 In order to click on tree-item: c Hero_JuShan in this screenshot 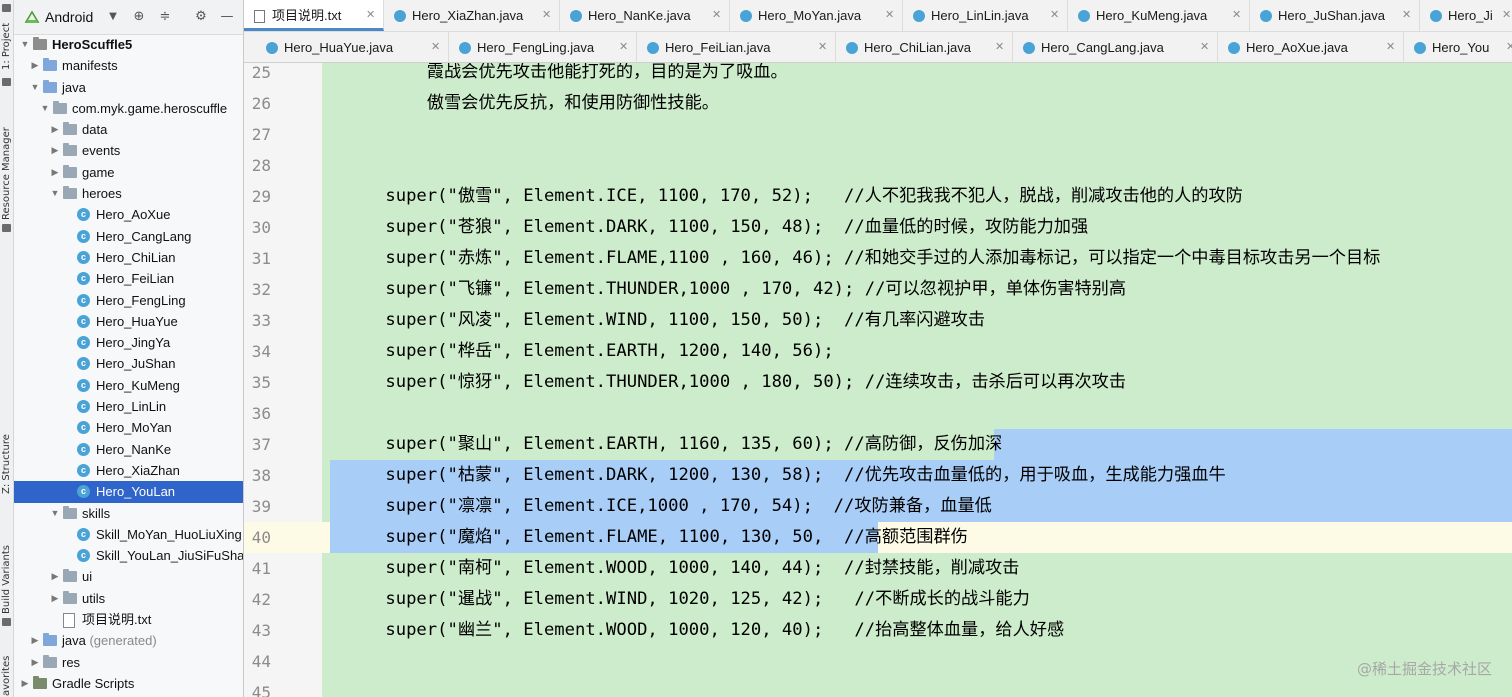, I will do `click(128, 363)`.